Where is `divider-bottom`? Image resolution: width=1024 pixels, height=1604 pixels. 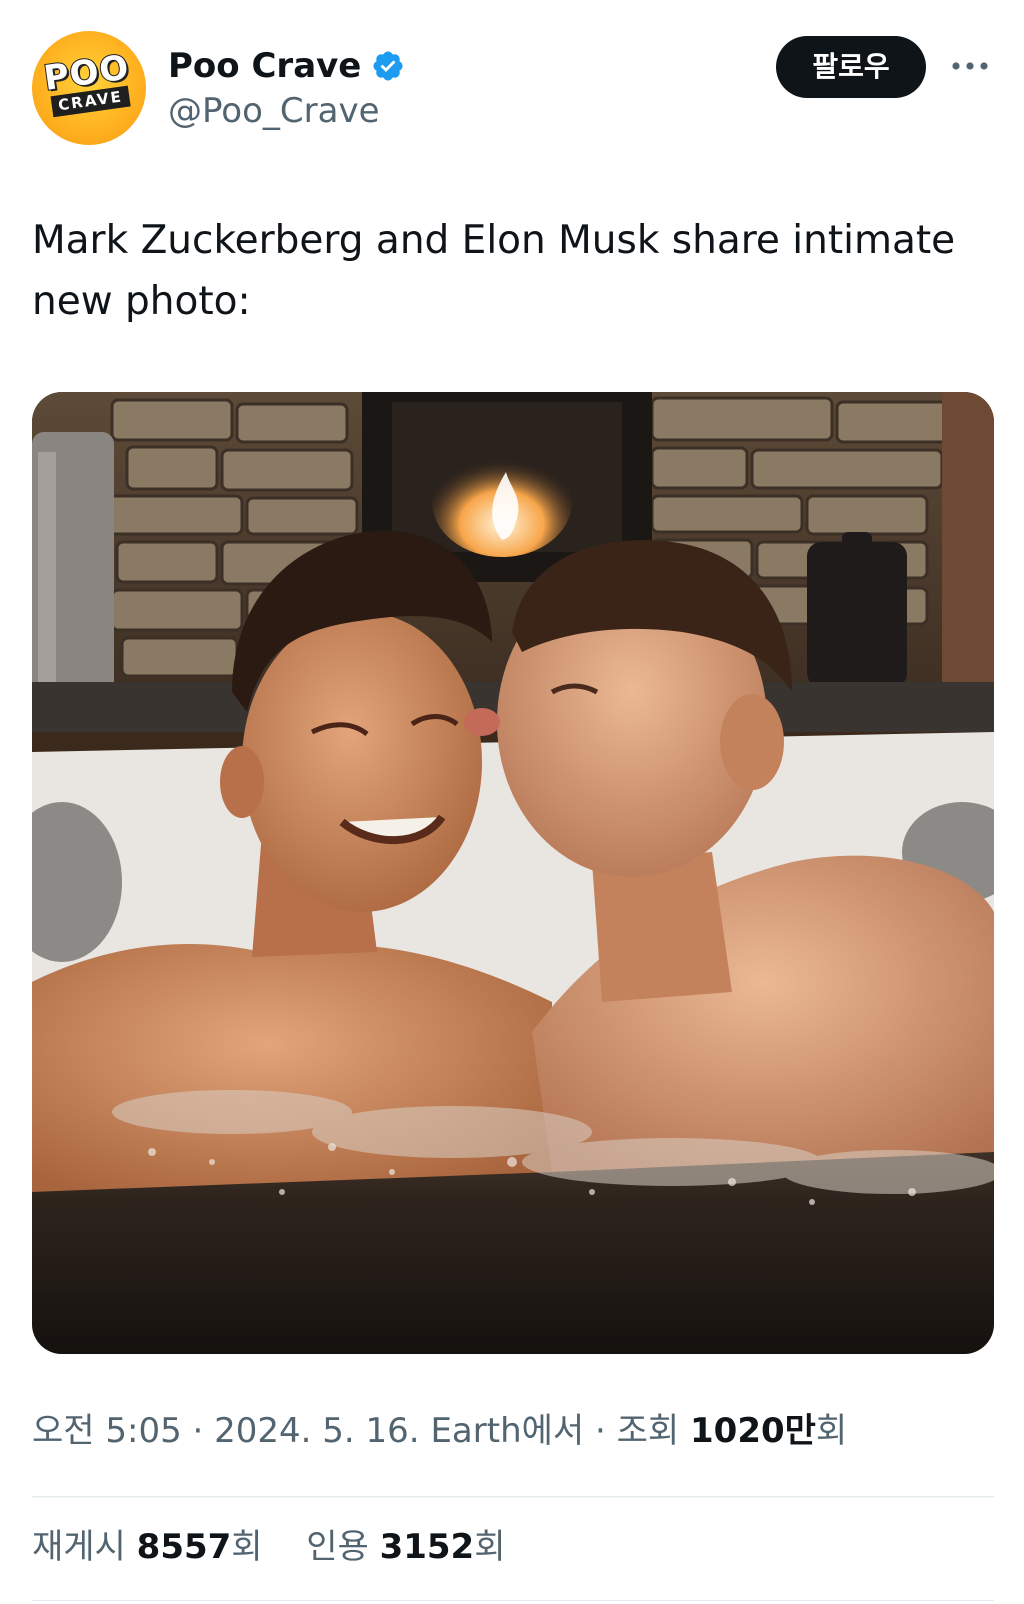 divider-bottom is located at coordinates (513, 1600).